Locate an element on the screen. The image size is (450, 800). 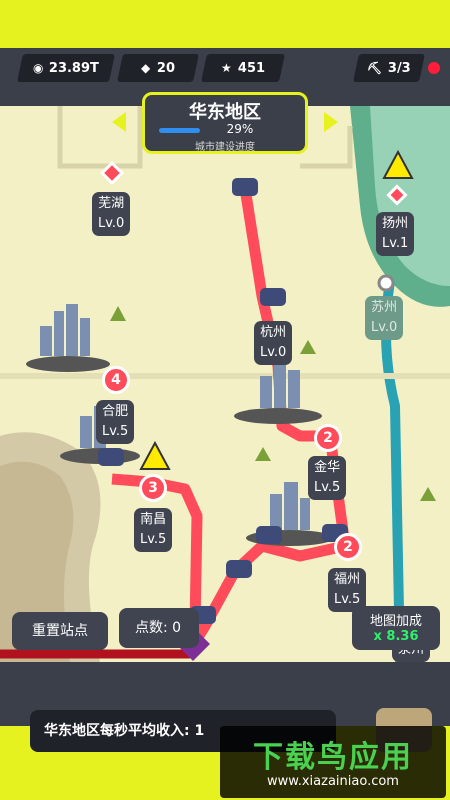
city-jinhua-skyline is located at coordinates (290, 506).